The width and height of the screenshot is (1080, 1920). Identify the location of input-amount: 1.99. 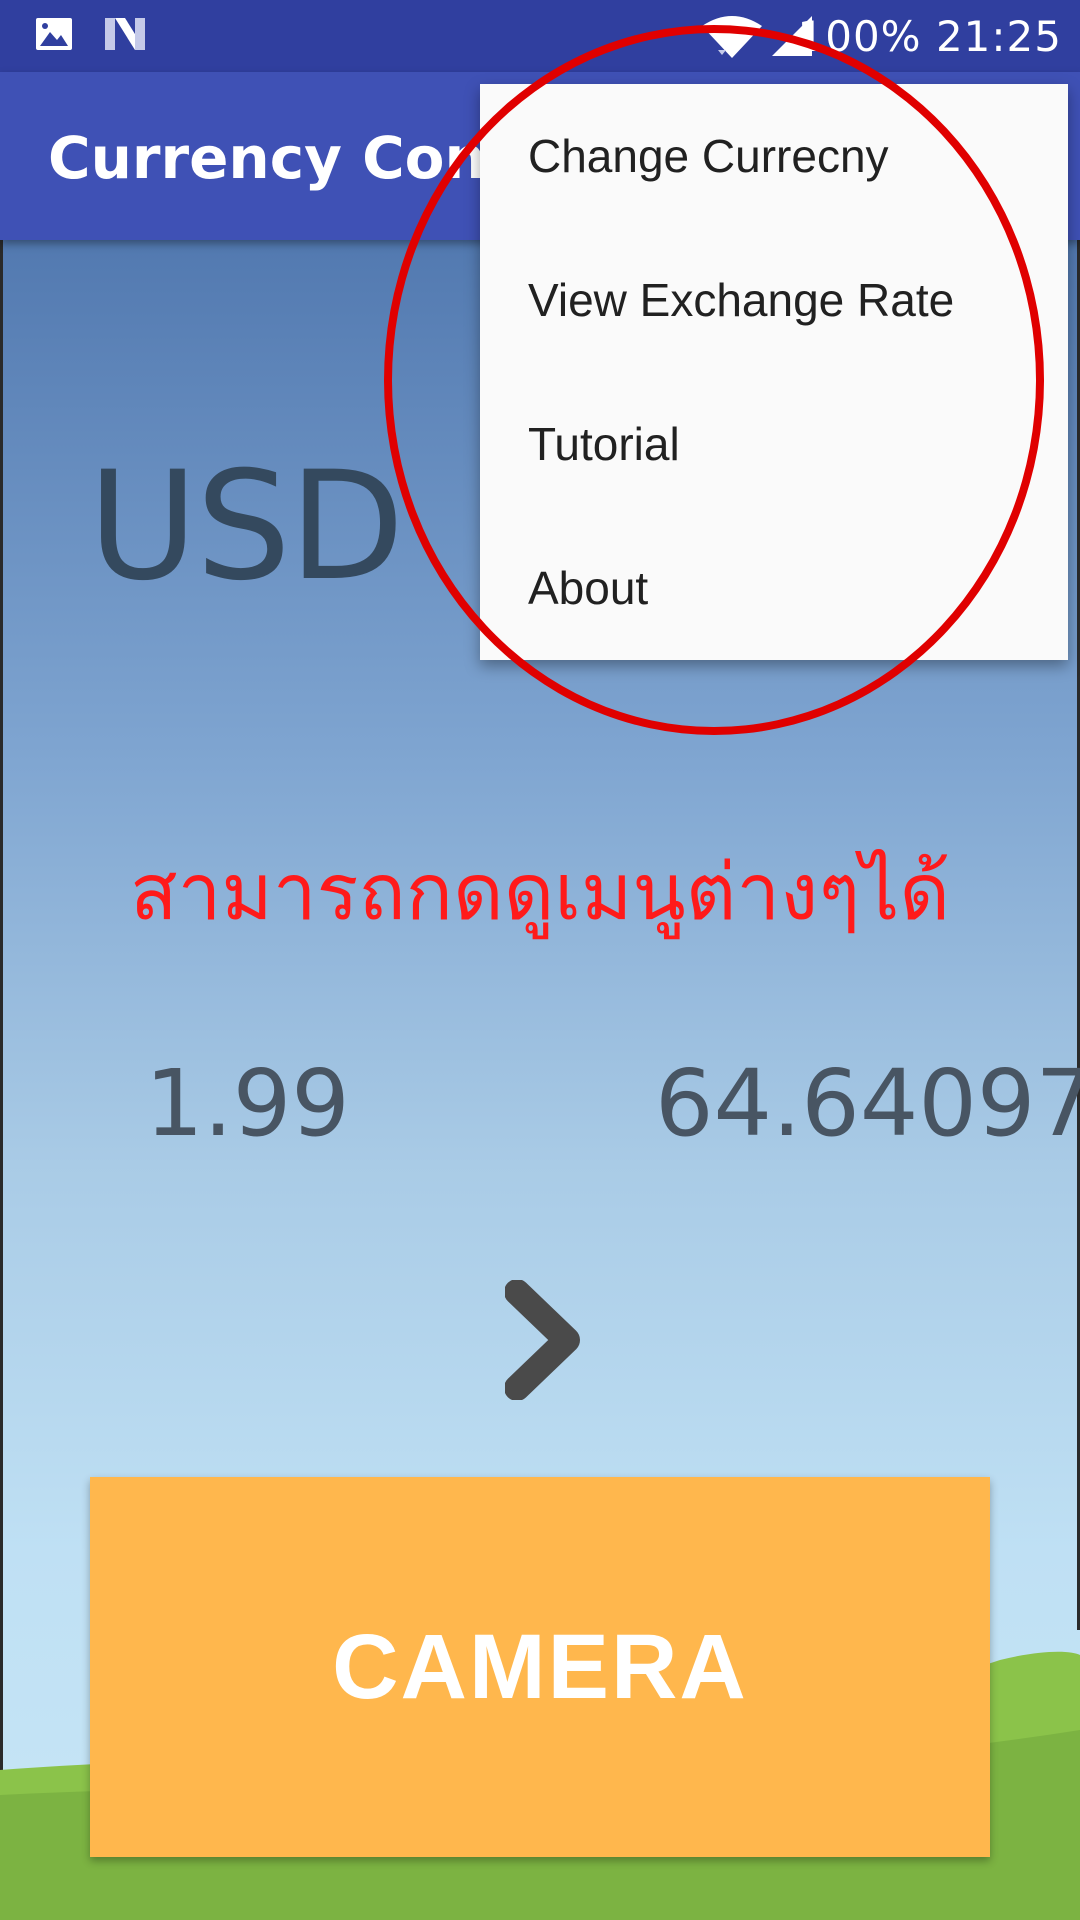
(247, 1103).